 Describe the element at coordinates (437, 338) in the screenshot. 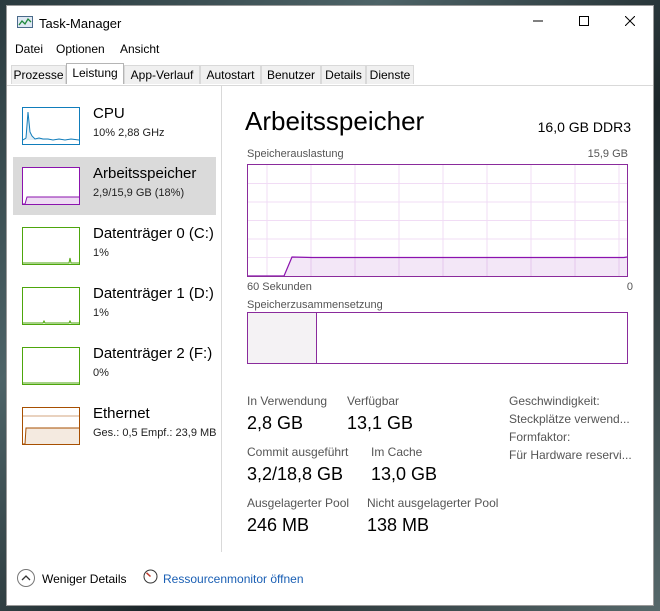

I see `memory-composition-bar` at that location.